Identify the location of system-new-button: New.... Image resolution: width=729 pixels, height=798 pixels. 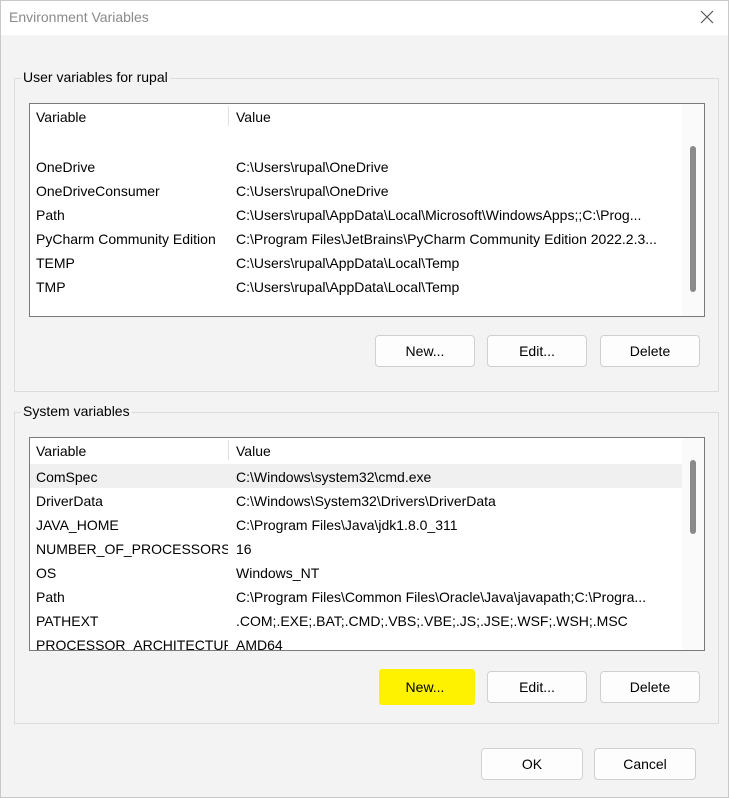
(425, 687).